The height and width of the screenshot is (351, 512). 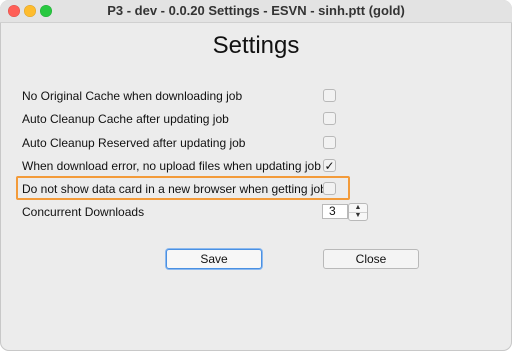 I want to click on checkmark-icon: ✓, so click(x=329, y=166).